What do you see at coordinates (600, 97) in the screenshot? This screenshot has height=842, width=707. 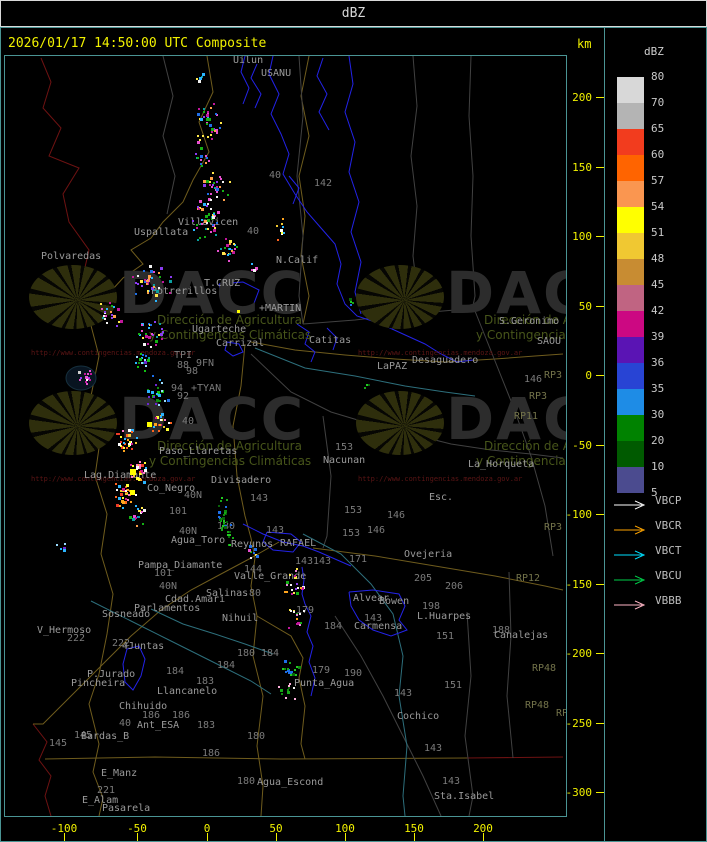 I see `y-axis-tick` at bounding box center [600, 97].